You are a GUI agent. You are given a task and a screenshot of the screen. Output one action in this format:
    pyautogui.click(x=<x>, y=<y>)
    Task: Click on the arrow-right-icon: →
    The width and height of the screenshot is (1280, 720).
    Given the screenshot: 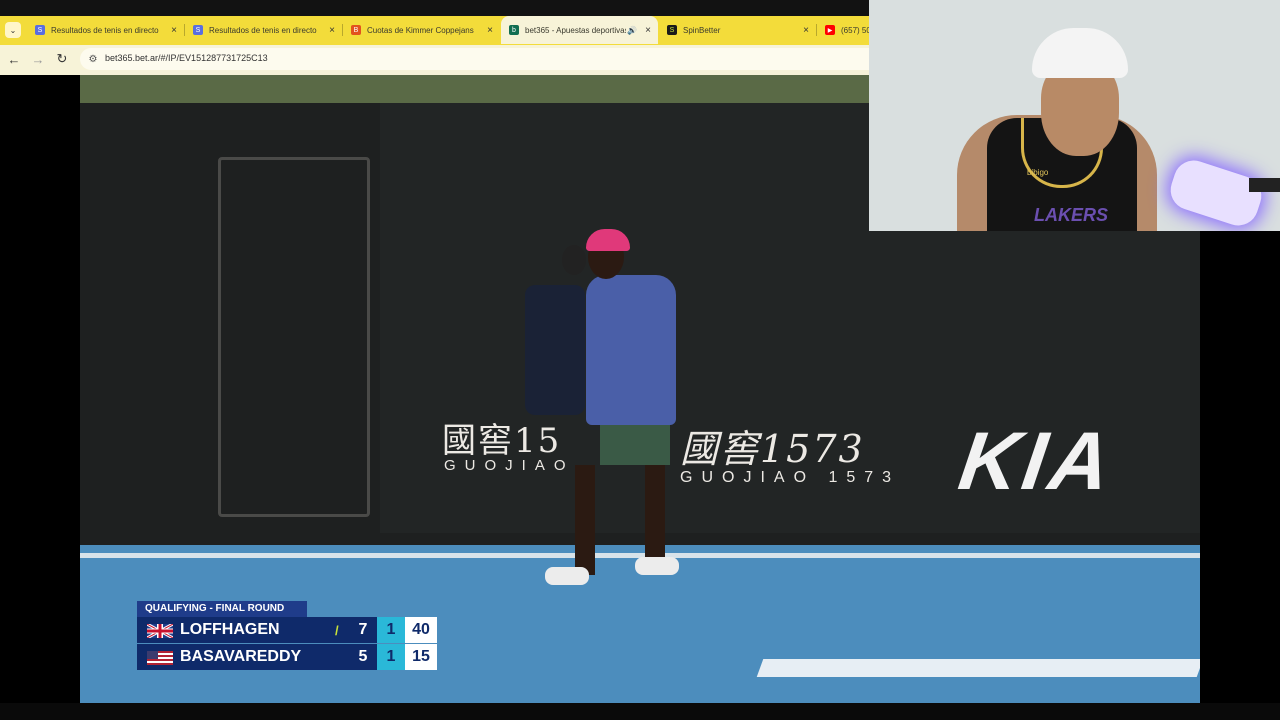 What is the action you would take?
    pyautogui.click(x=38, y=59)
    